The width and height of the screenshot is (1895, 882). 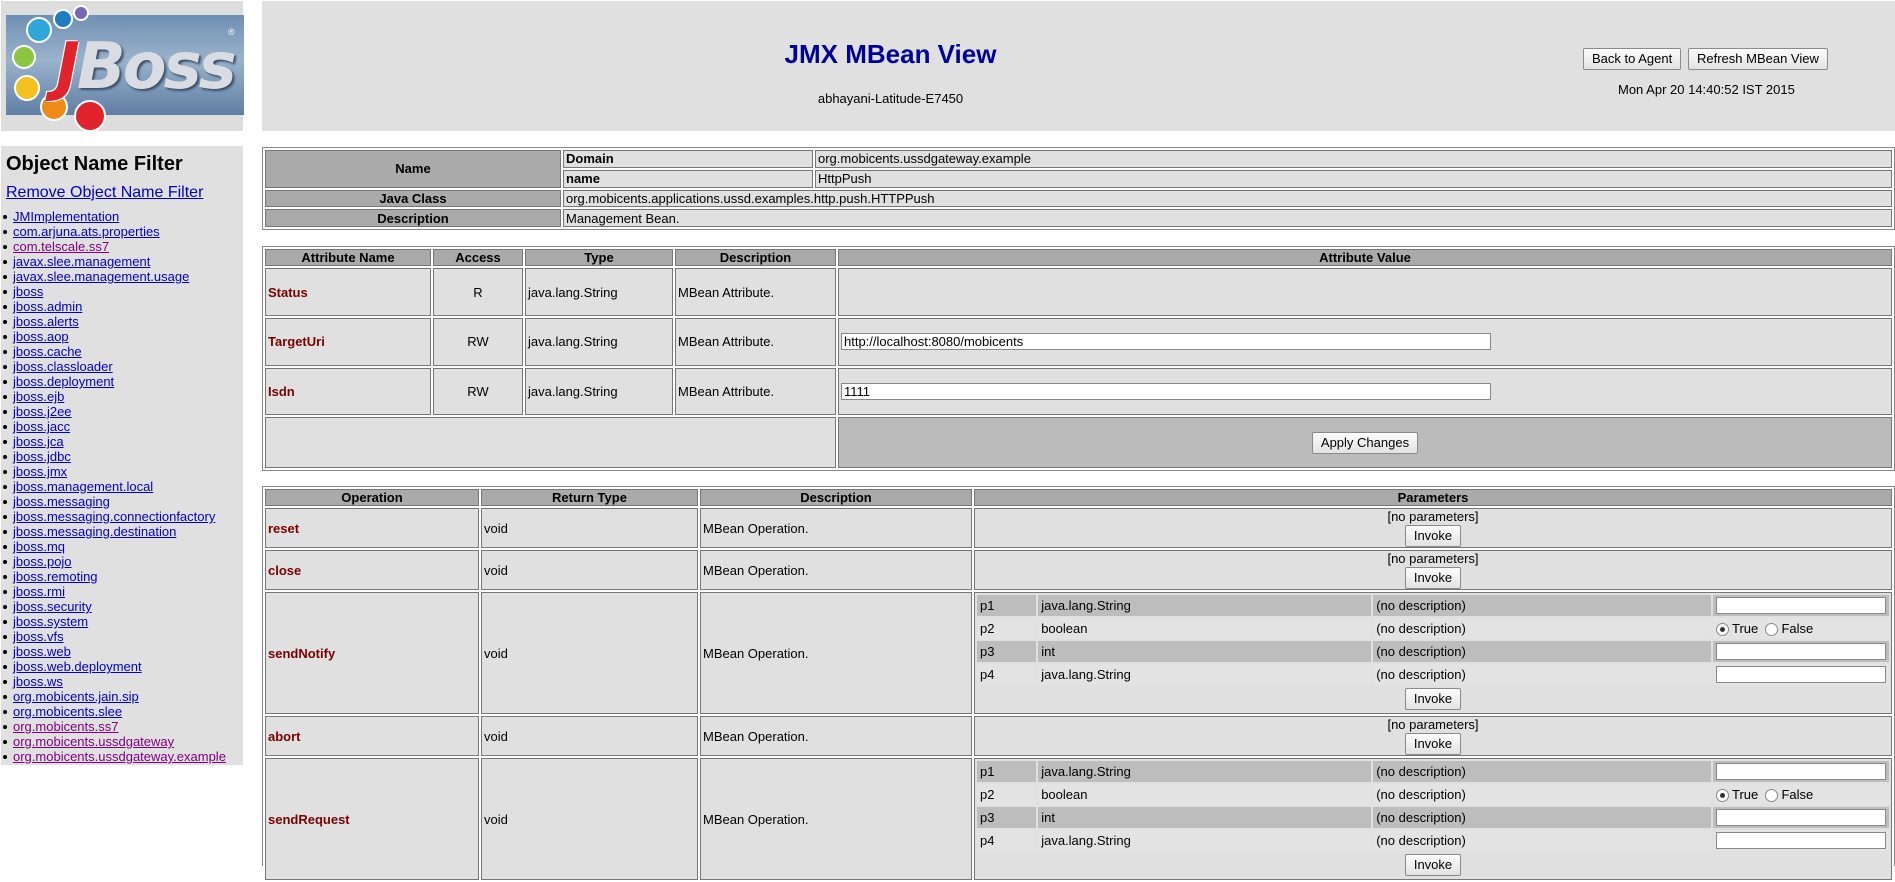 I want to click on param-name: p1, so click(x=1007, y=771).